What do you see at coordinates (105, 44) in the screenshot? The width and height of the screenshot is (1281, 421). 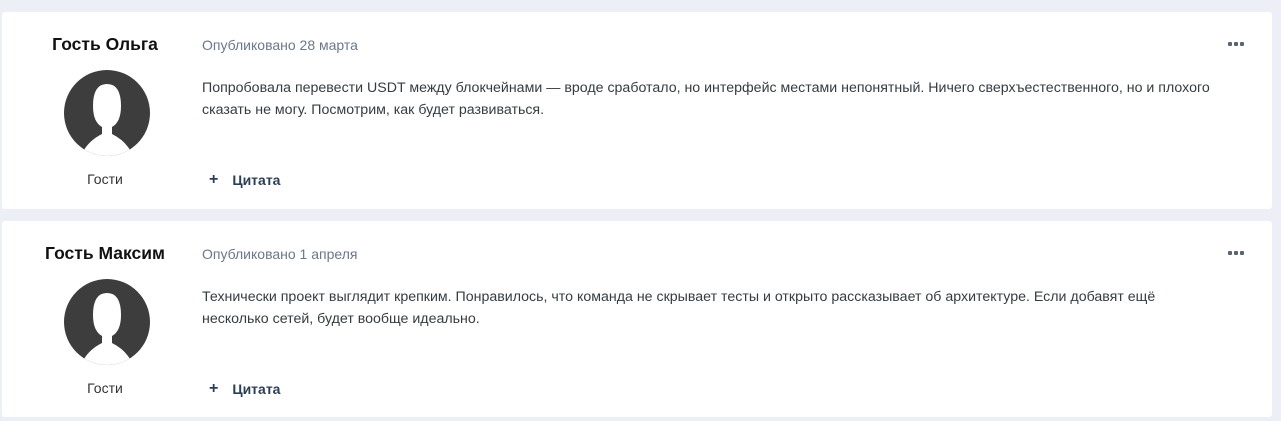 I see `author-name: Гость Ольга` at bounding box center [105, 44].